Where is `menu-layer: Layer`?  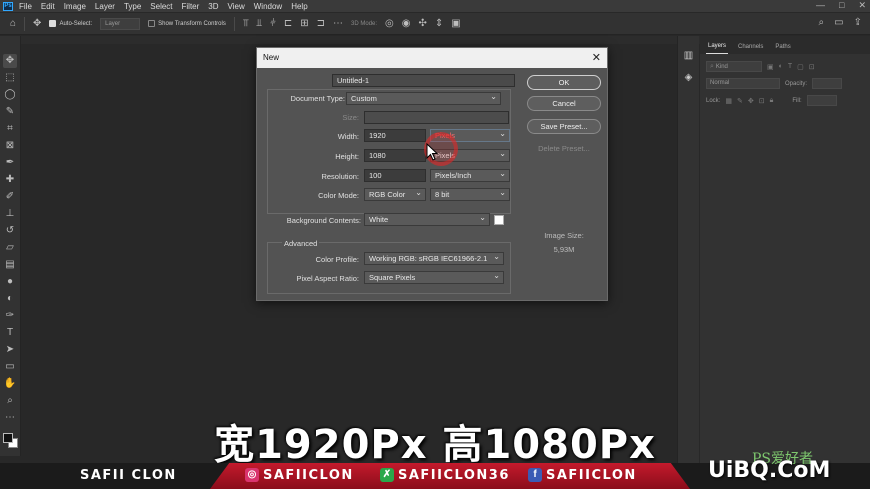
menu-layer: Layer is located at coordinates (105, 6).